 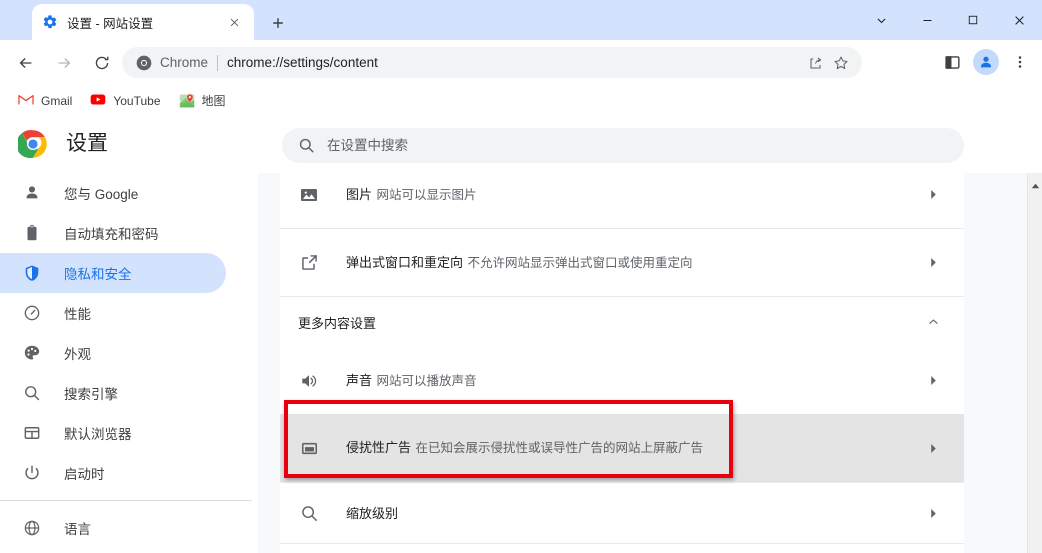 I want to click on forward-button, so click(x=64, y=63).